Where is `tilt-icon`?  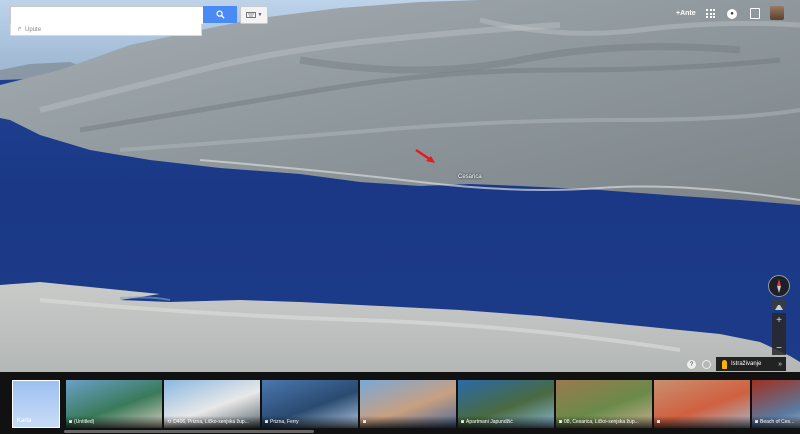
tilt-icon is located at coordinates (779, 304).